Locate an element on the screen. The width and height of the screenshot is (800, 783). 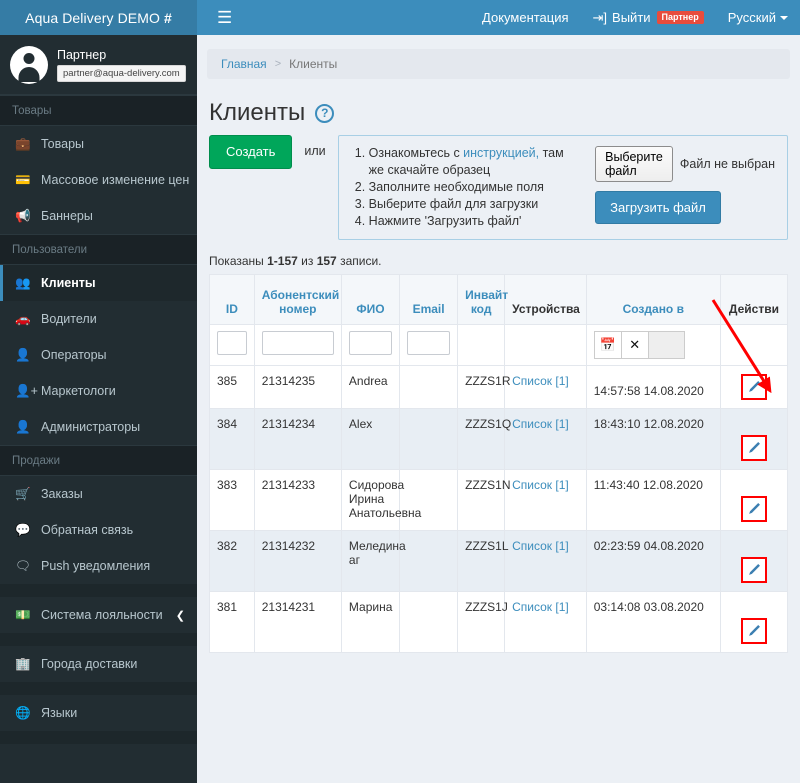
sidebar-item-goods: 💼 Товары is located at coordinates (98, 144).